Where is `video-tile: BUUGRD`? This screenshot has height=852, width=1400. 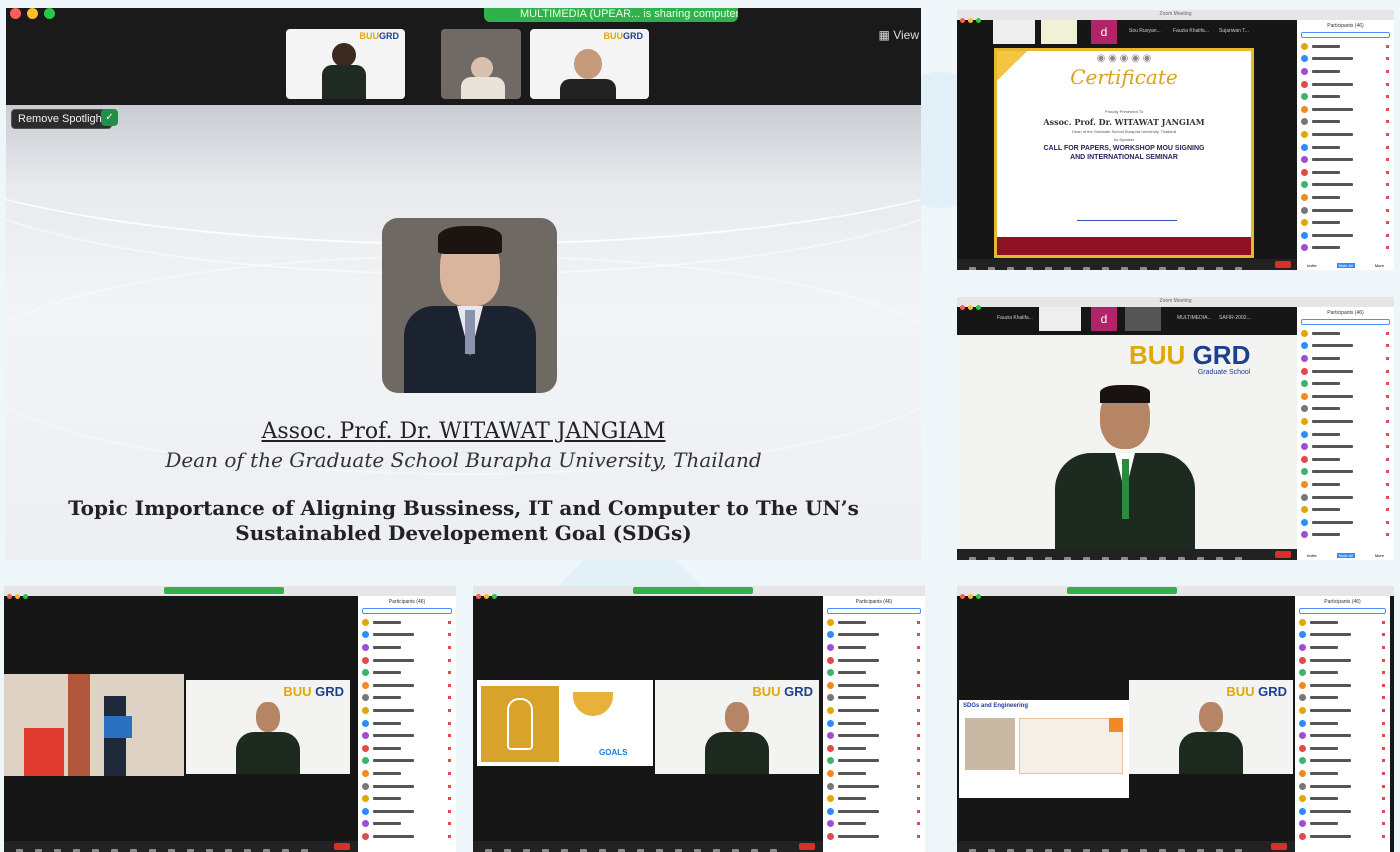 video-tile: BUUGRD is located at coordinates (589, 64).